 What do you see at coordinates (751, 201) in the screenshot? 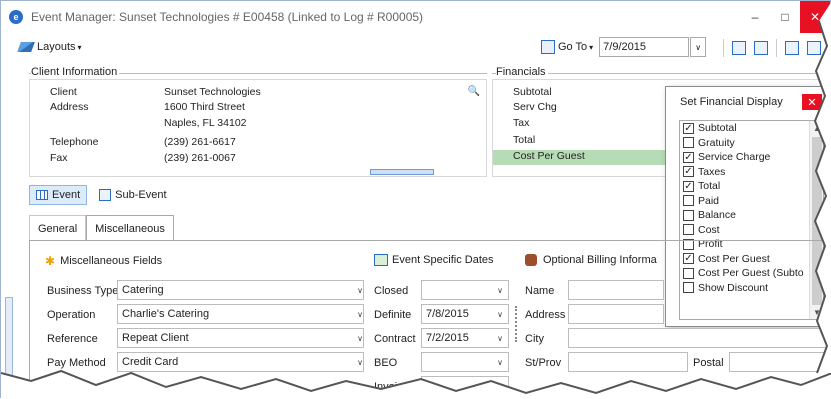
I see `financial-display-item: Paid` at bounding box center [751, 201].